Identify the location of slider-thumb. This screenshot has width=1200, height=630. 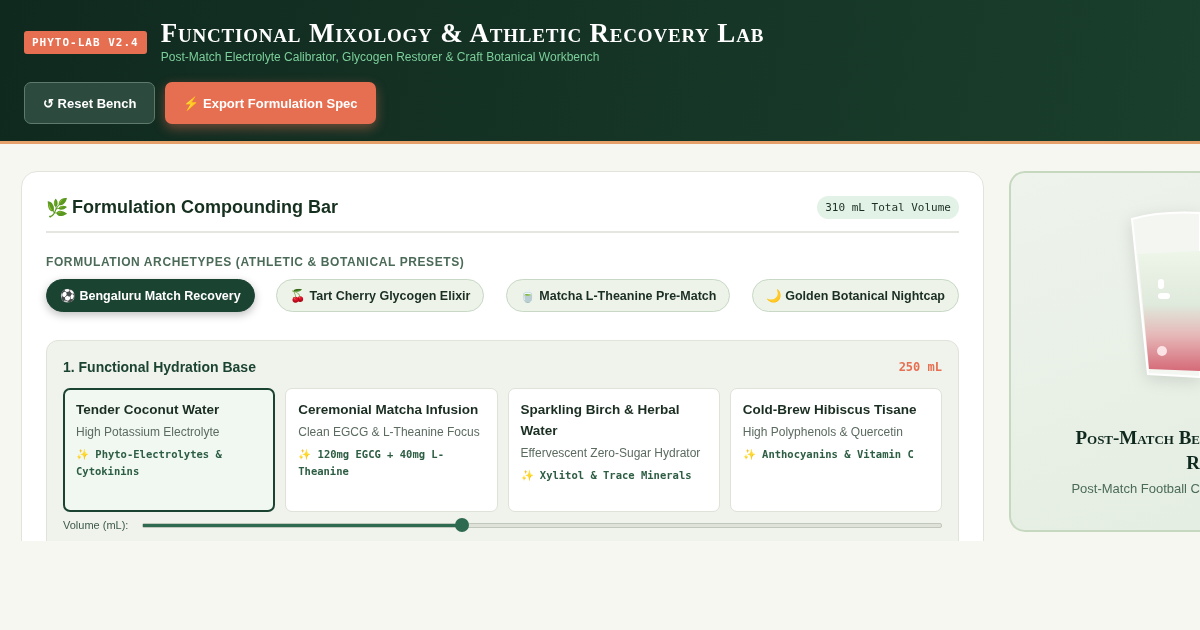
(462, 525).